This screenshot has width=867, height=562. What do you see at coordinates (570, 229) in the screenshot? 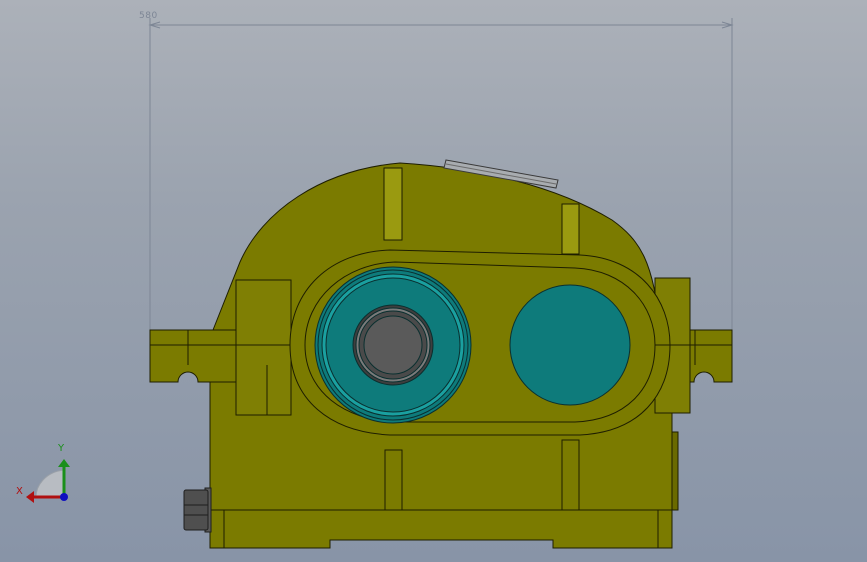
I see `rib-top-right` at bounding box center [570, 229].